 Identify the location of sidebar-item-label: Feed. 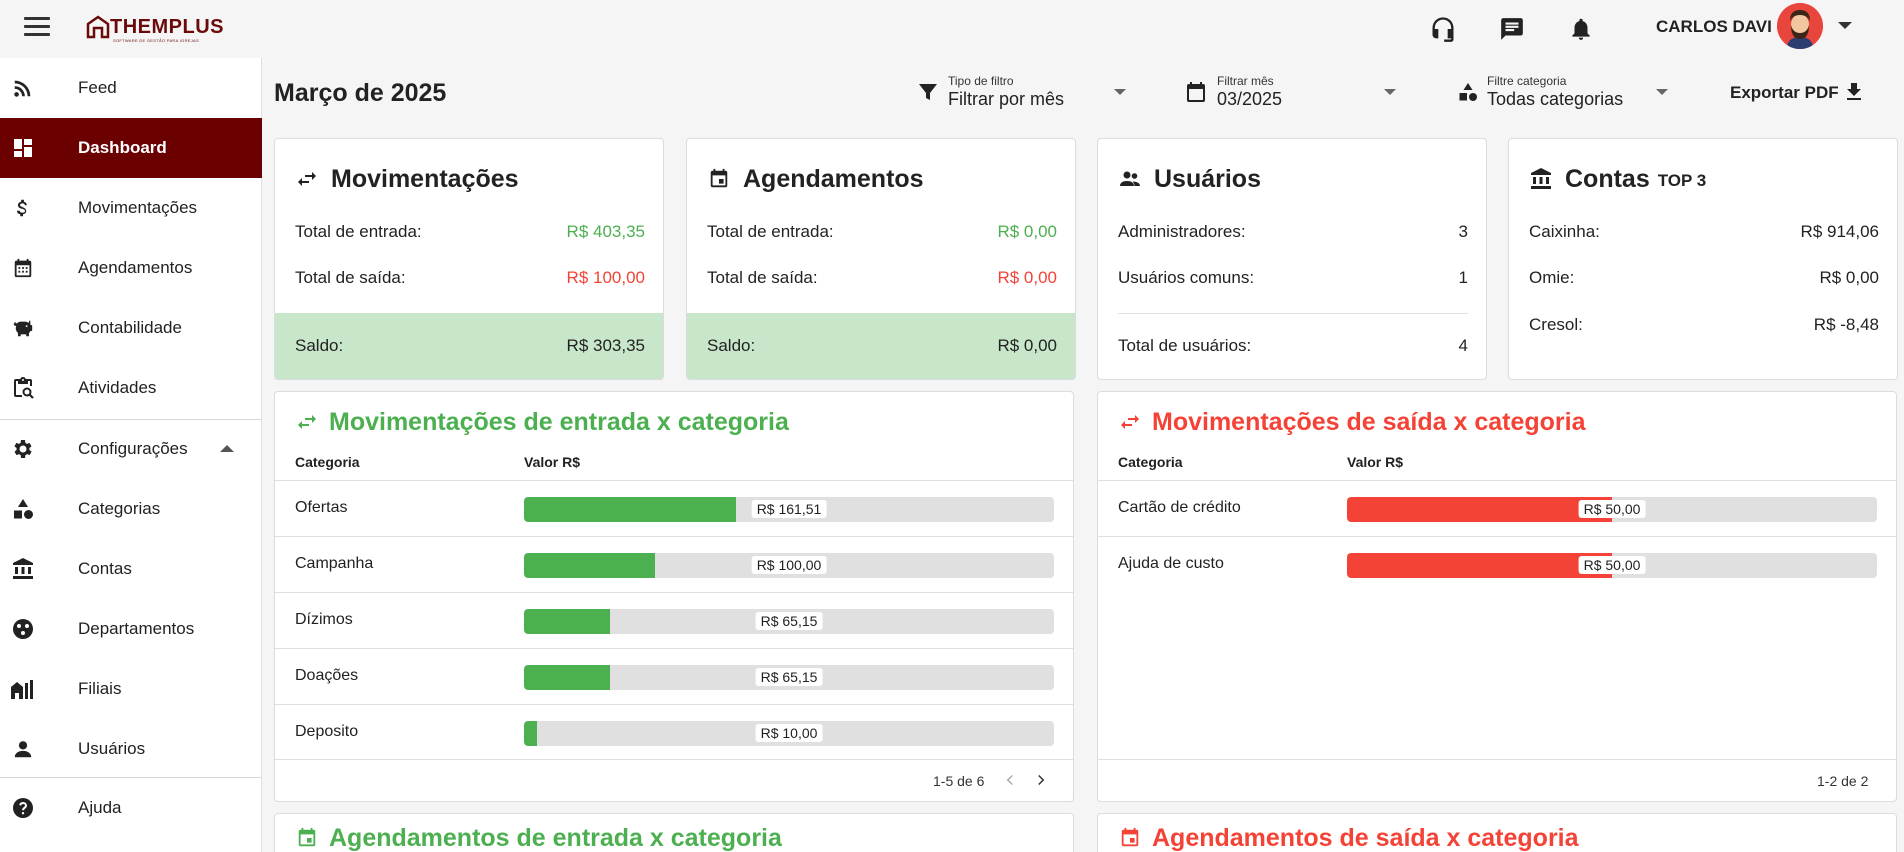
(97, 87).